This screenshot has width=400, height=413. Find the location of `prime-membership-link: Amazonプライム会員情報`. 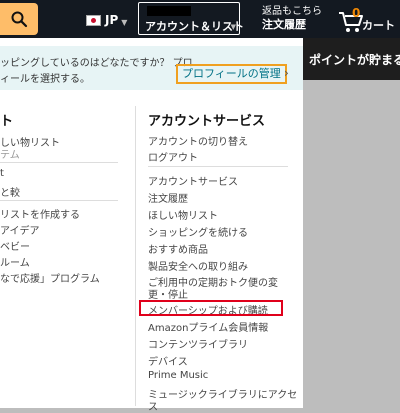

prime-membership-link: Amazonプライム会員情報 is located at coordinates (208, 326).